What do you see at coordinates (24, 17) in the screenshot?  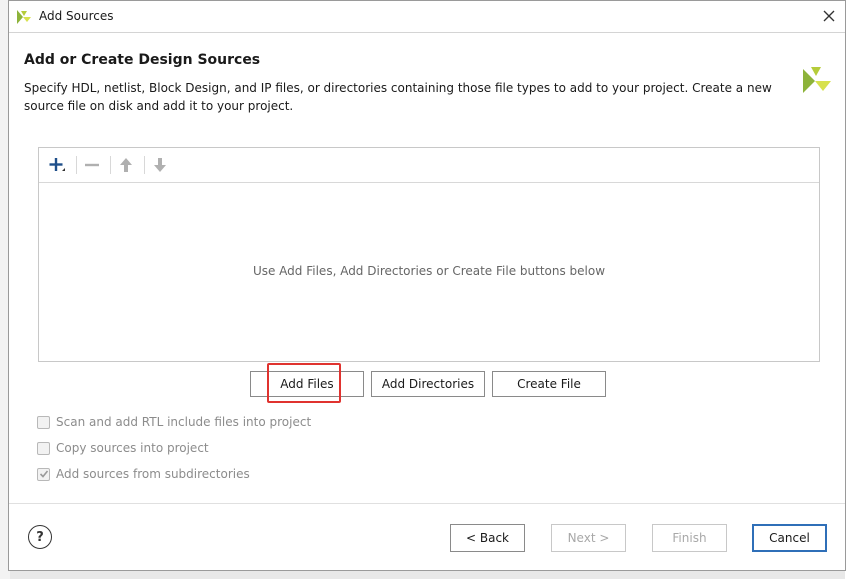 I see `vivado-logo-icon` at bounding box center [24, 17].